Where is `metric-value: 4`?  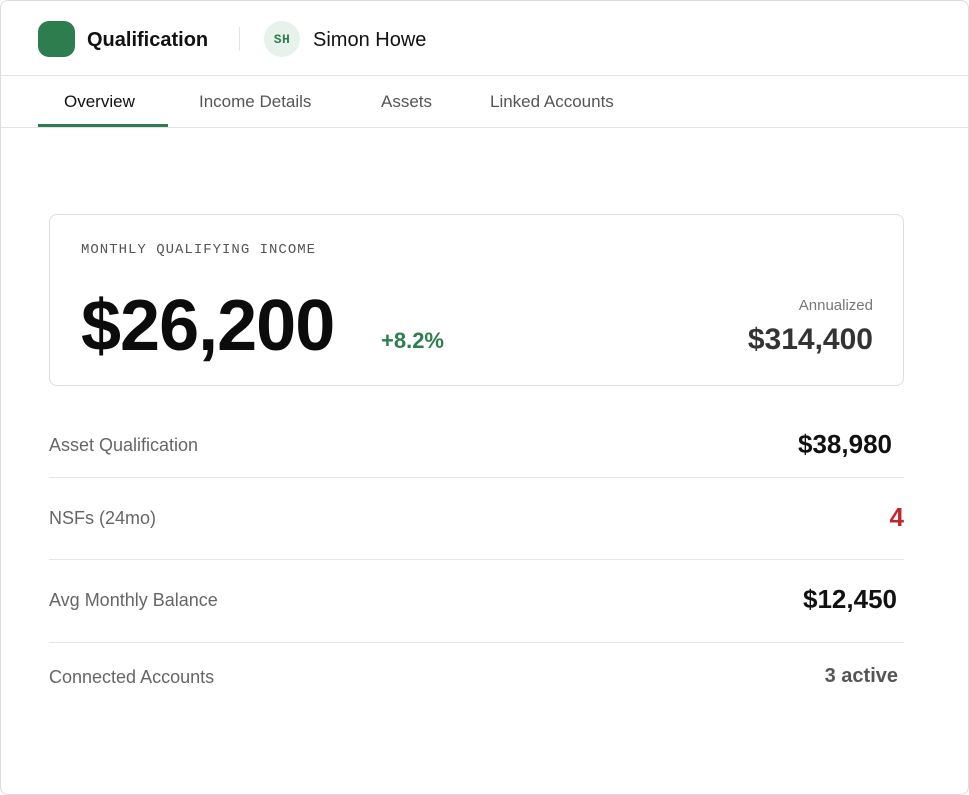 metric-value: 4 is located at coordinates (896, 517).